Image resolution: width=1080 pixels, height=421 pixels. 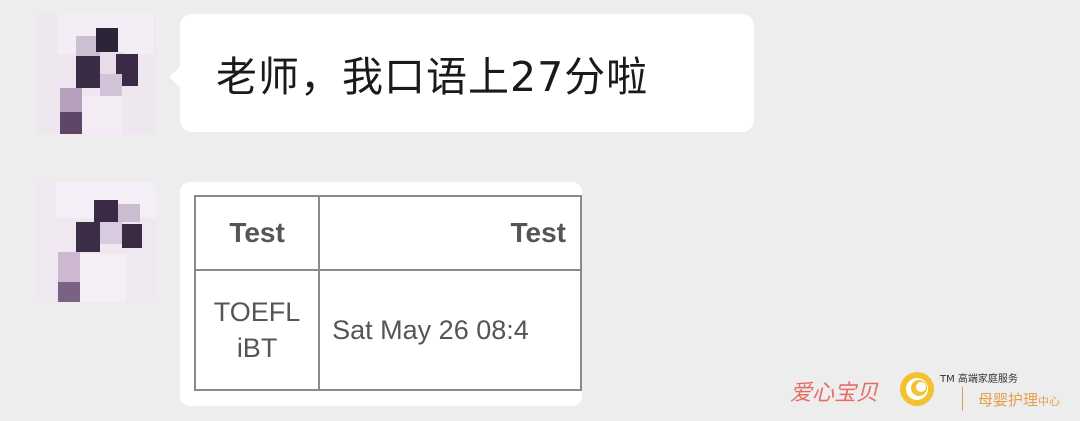 What do you see at coordinates (917, 389) in the screenshot?
I see `sun-logo-icon` at bounding box center [917, 389].